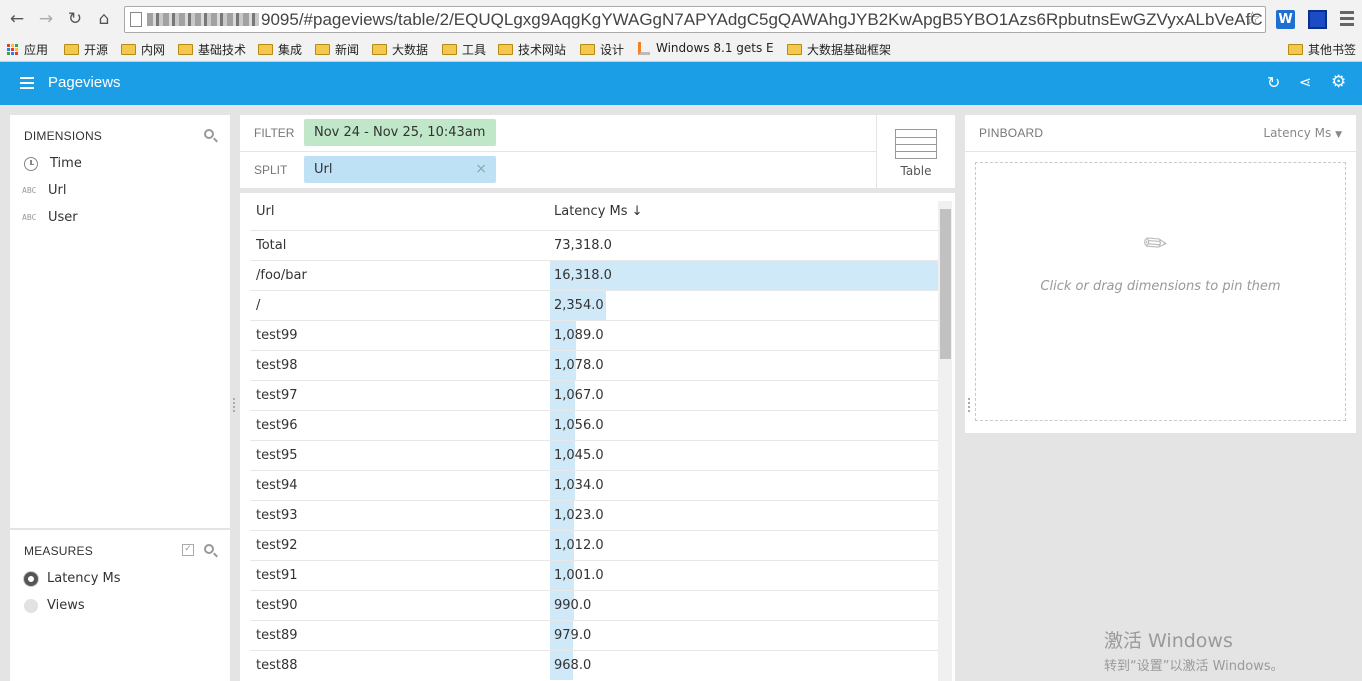 The height and width of the screenshot is (681, 1362). What do you see at coordinates (277, 515) in the screenshot?
I see `cell-url: test93` at bounding box center [277, 515].